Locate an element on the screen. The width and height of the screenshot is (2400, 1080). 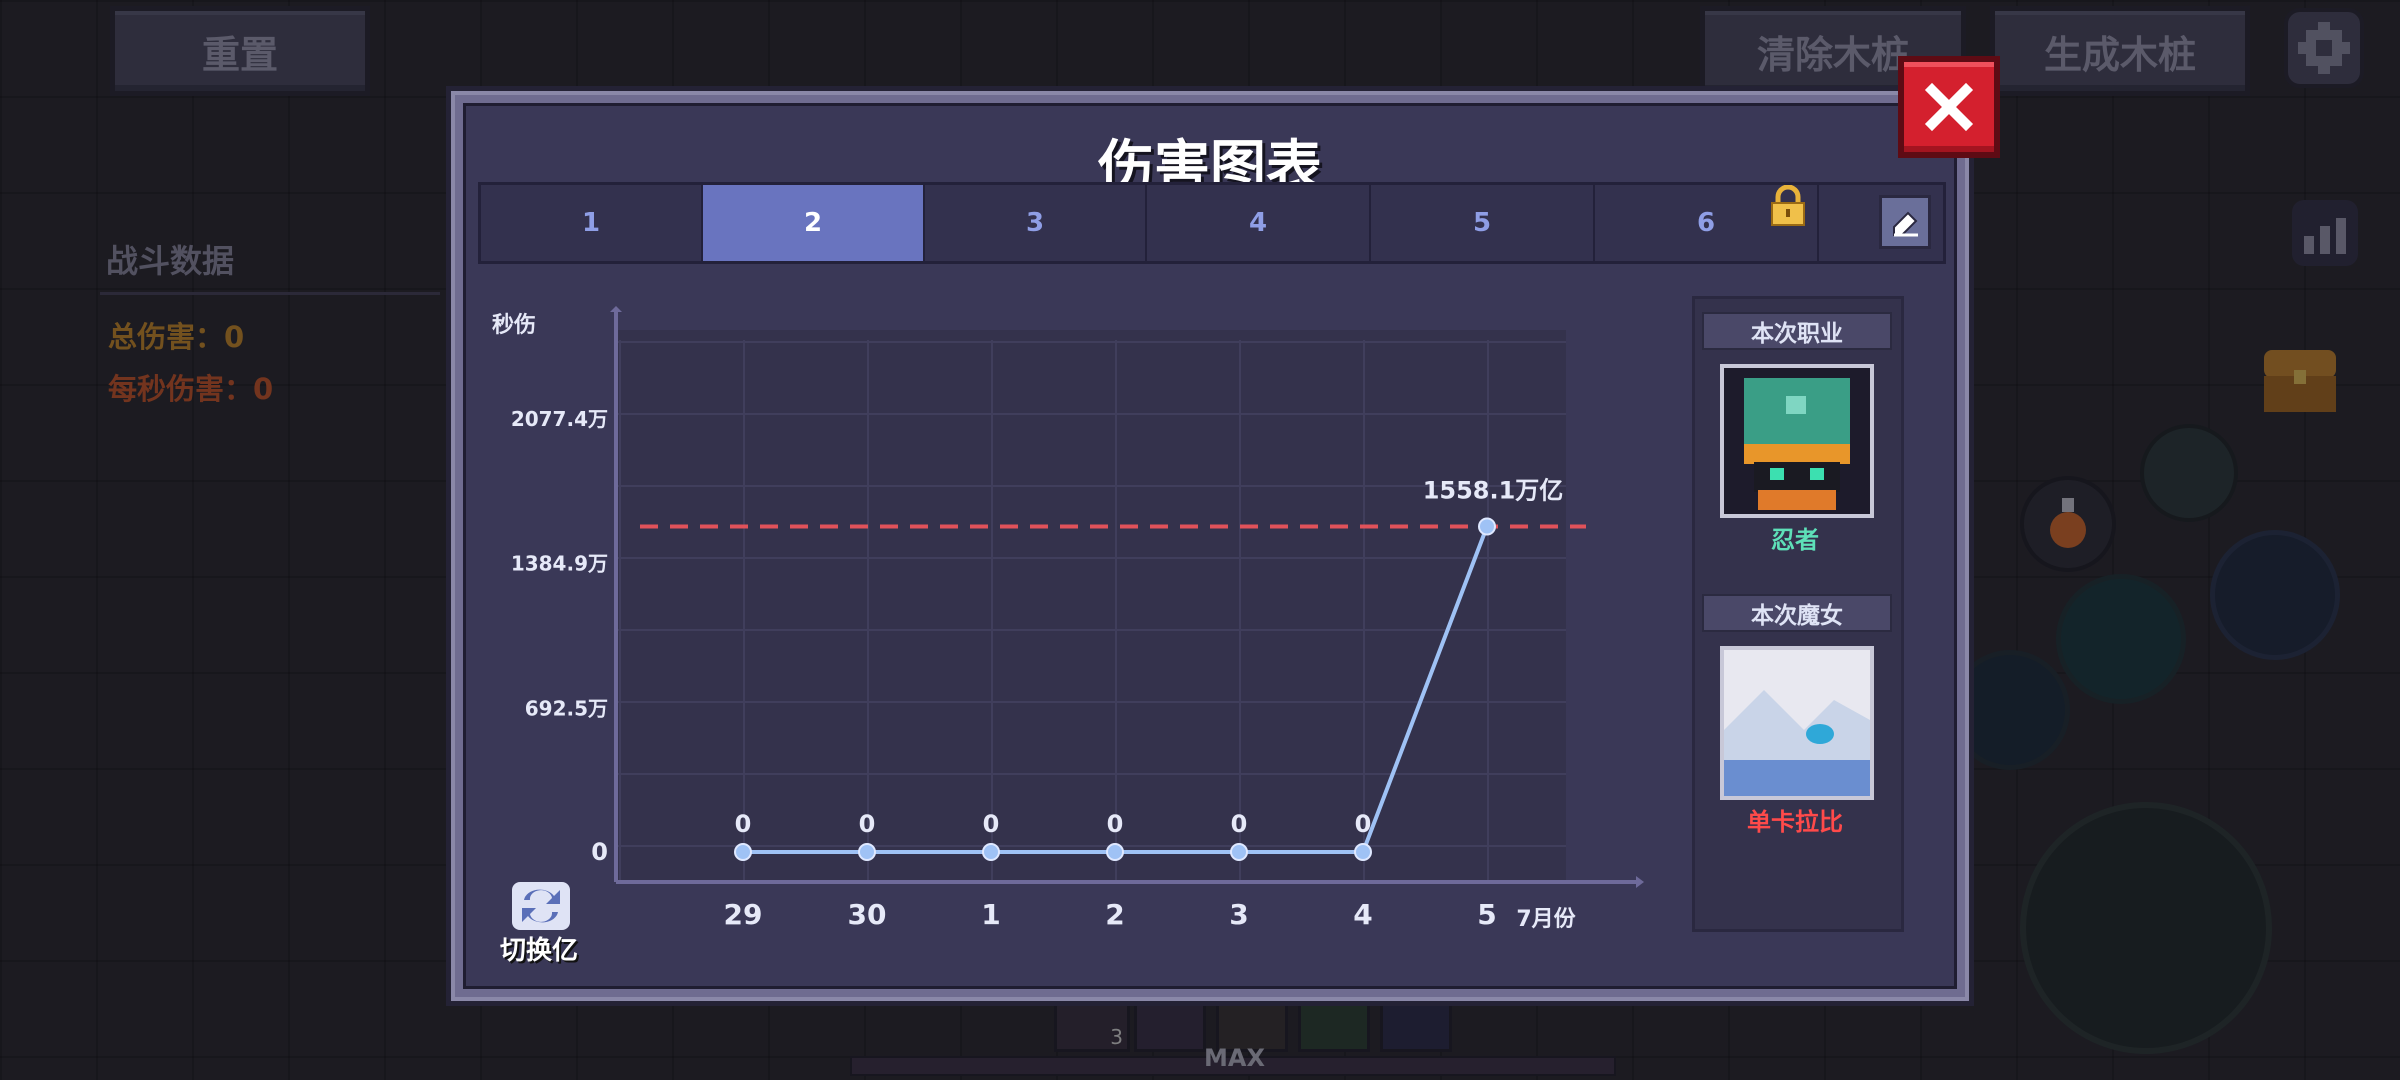
tab-label: 4 is located at coordinates (1258, 223).